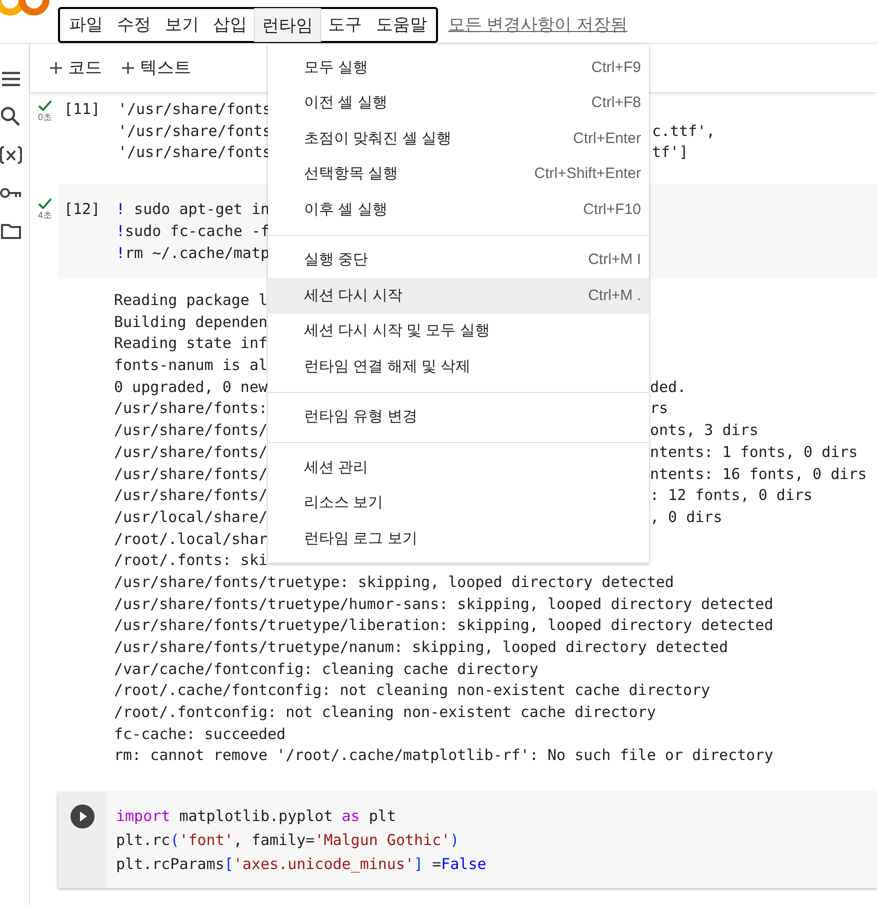  What do you see at coordinates (191, 560) in the screenshot?
I see `output-line: /root/.fonts: ski` at bounding box center [191, 560].